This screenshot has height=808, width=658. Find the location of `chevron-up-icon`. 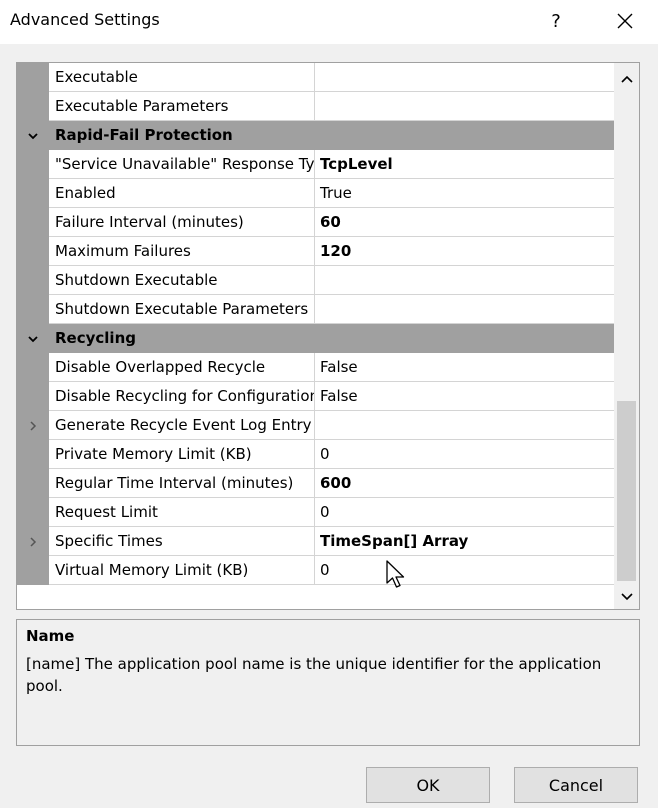

chevron-up-icon is located at coordinates (626, 79).